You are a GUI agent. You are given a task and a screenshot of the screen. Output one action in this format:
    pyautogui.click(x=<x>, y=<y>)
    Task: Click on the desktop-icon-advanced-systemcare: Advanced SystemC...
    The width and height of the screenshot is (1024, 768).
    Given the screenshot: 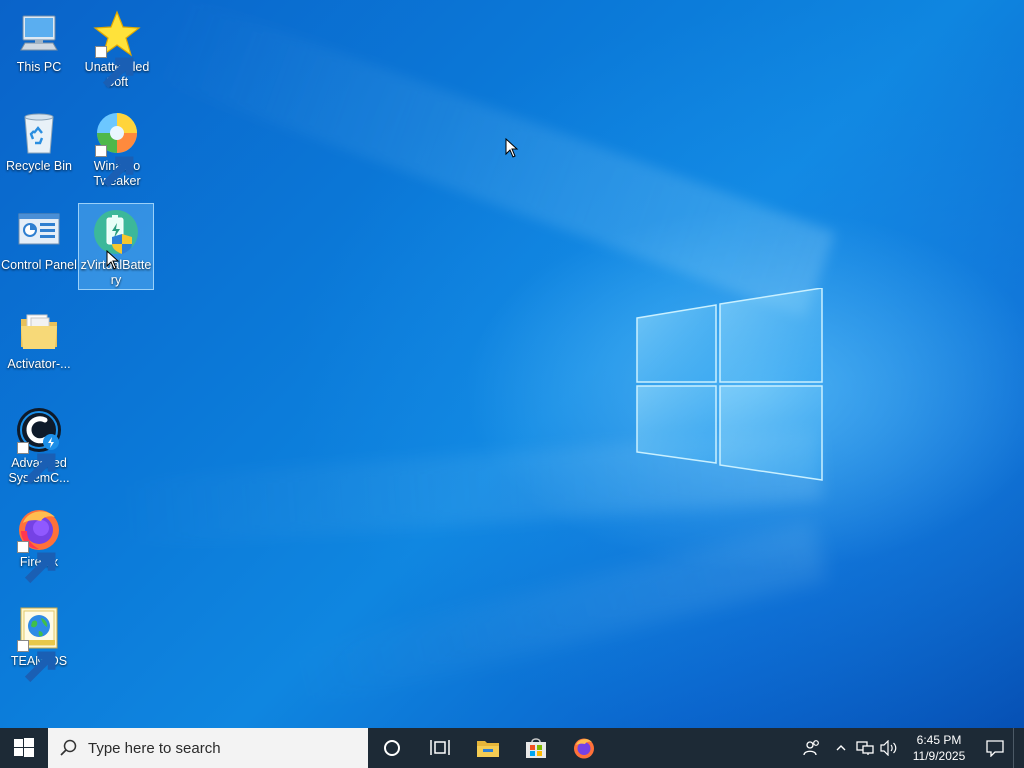 What is the action you would take?
    pyautogui.click(x=39, y=444)
    